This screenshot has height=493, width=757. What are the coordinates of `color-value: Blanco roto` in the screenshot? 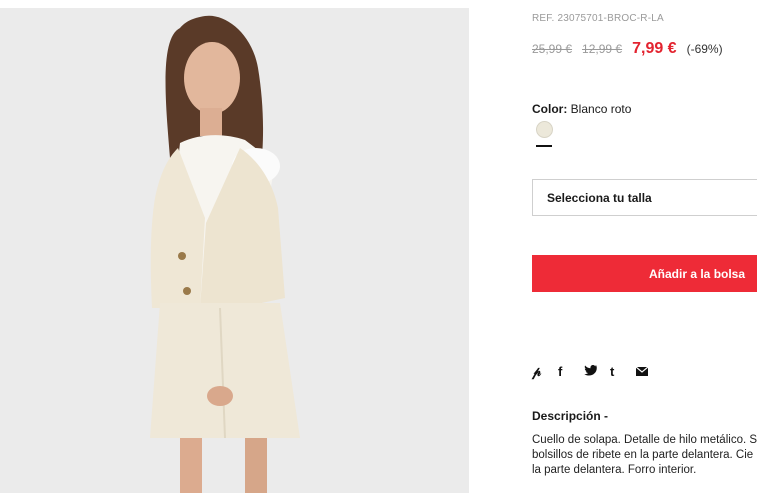 It's located at (601, 109).